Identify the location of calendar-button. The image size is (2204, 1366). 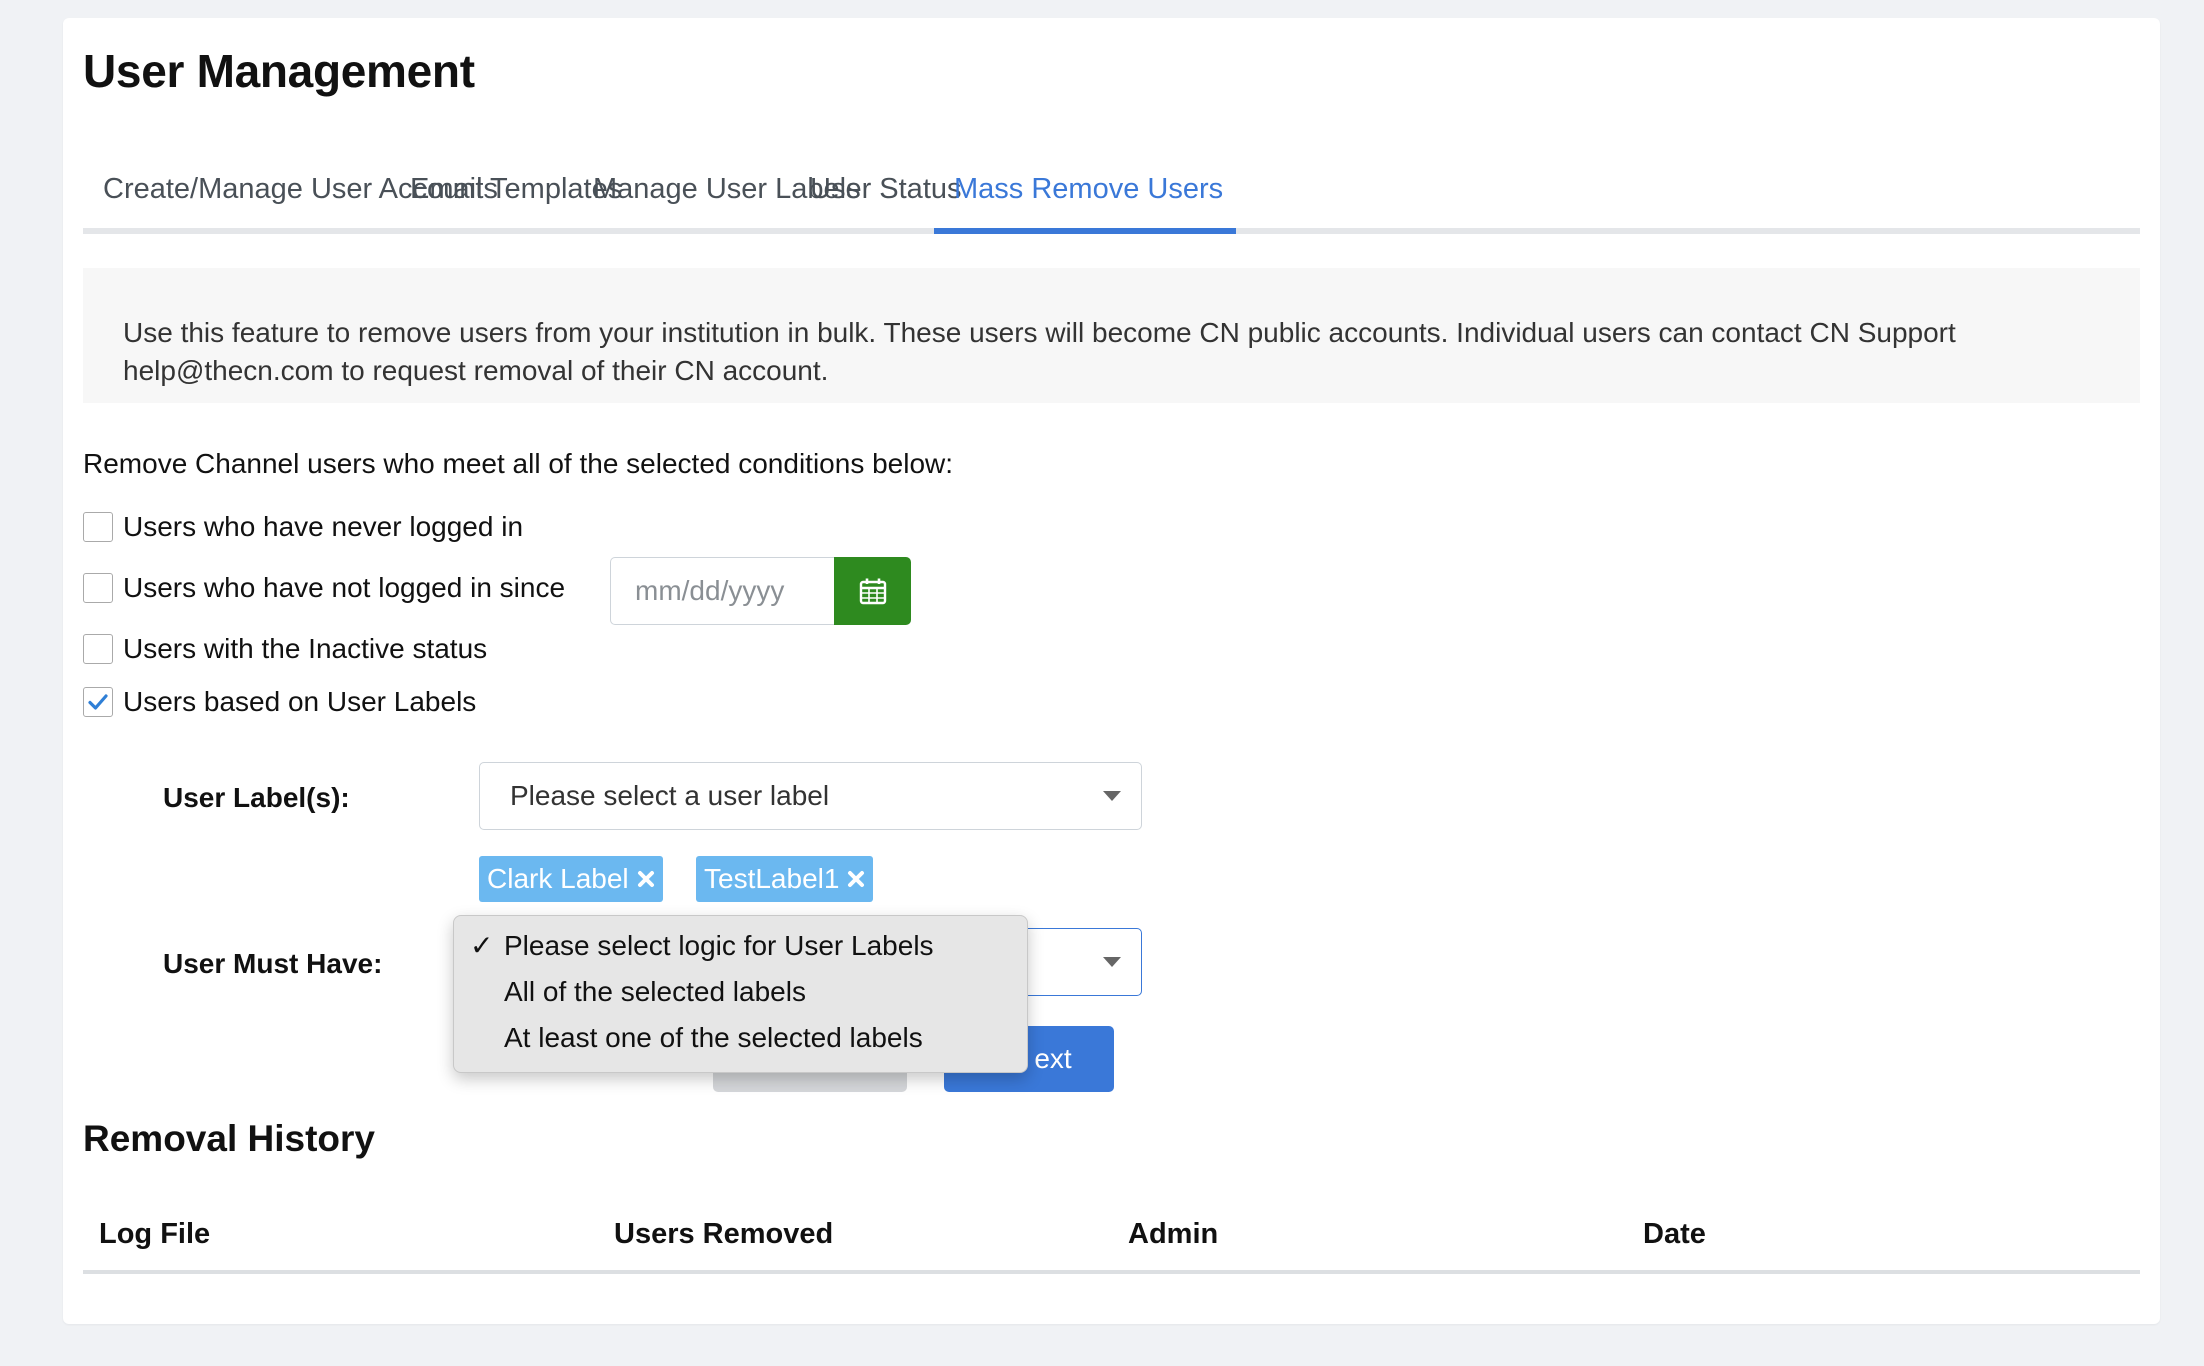
(872, 591).